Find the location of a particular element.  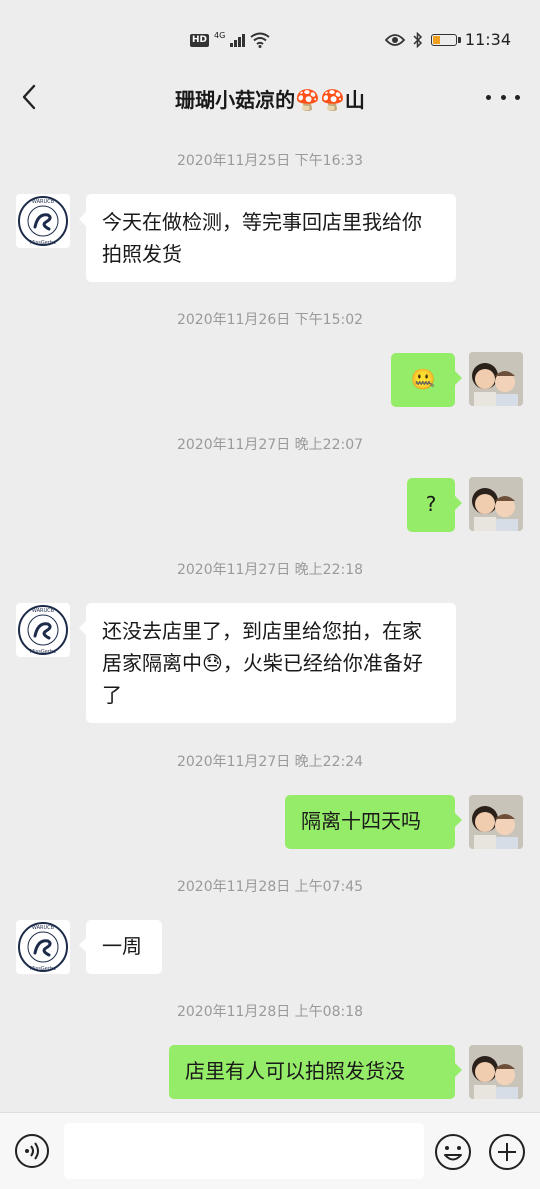

outgoing-message-bubble: 店里有人可以拍照发货没 is located at coordinates (315, 1072).